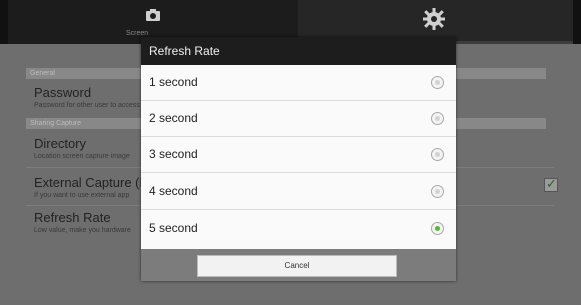 The width and height of the screenshot is (581, 305). What do you see at coordinates (173, 154) in the screenshot?
I see `option-label: 3 second` at bounding box center [173, 154].